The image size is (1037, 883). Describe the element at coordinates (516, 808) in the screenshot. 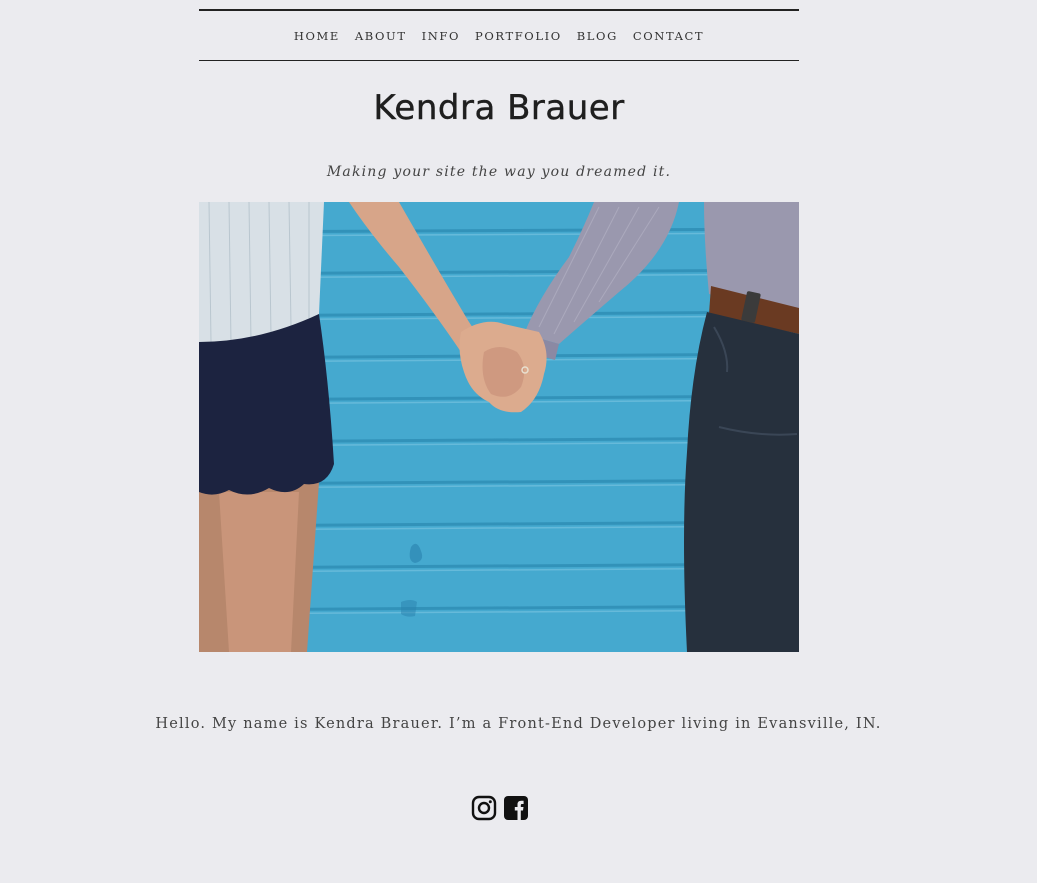

I see `facebook-icon` at that location.